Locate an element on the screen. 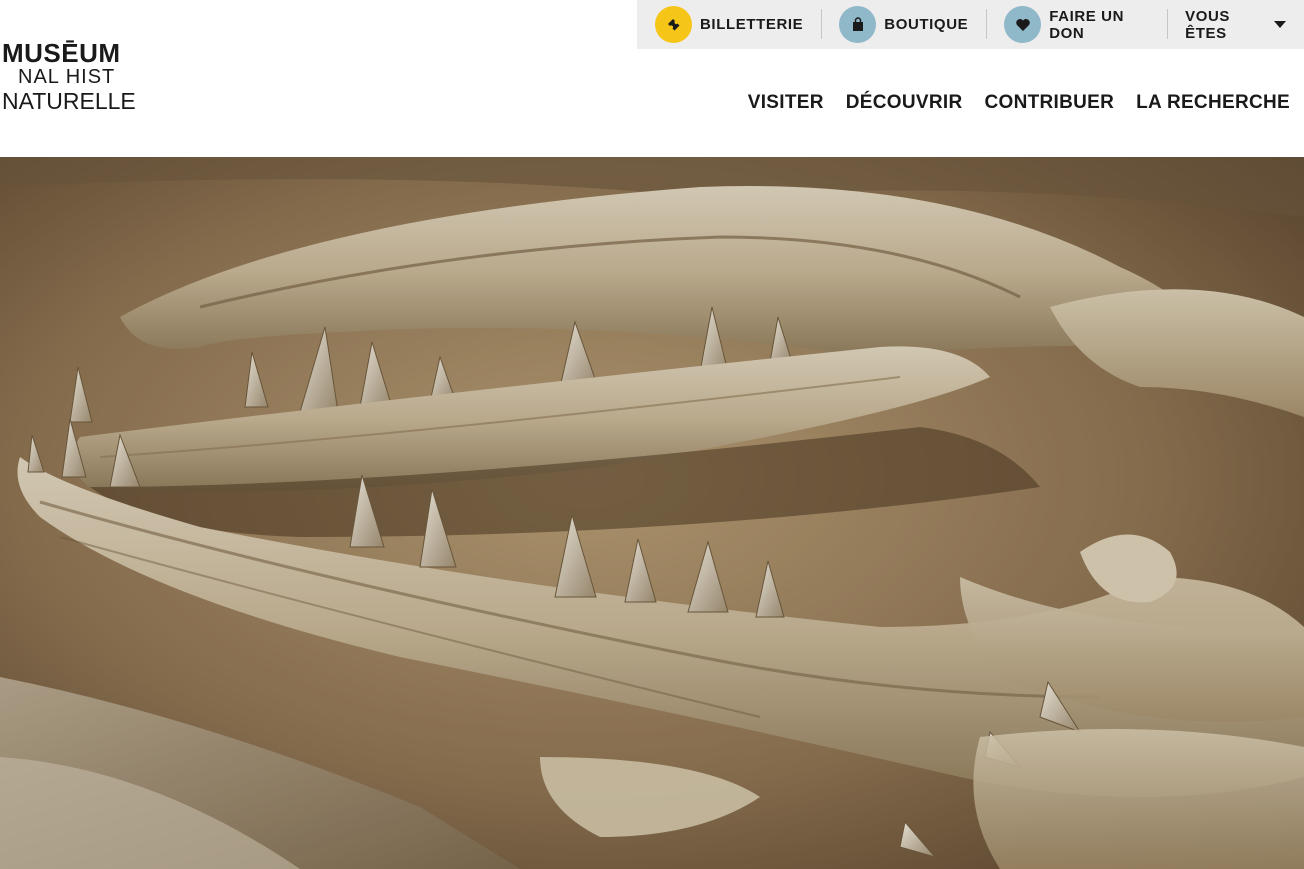  ticketing-link: BILLETTERIE is located at coordinates (729, 24).